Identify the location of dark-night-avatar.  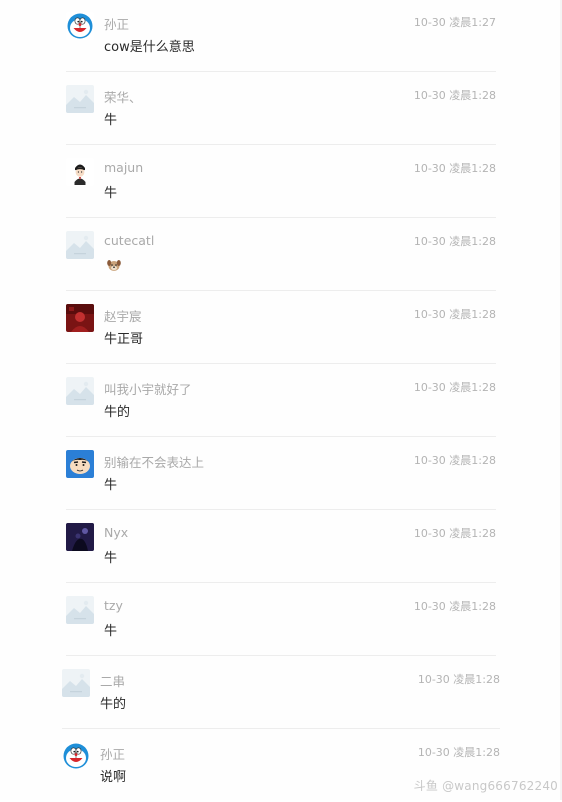
(80, 537).